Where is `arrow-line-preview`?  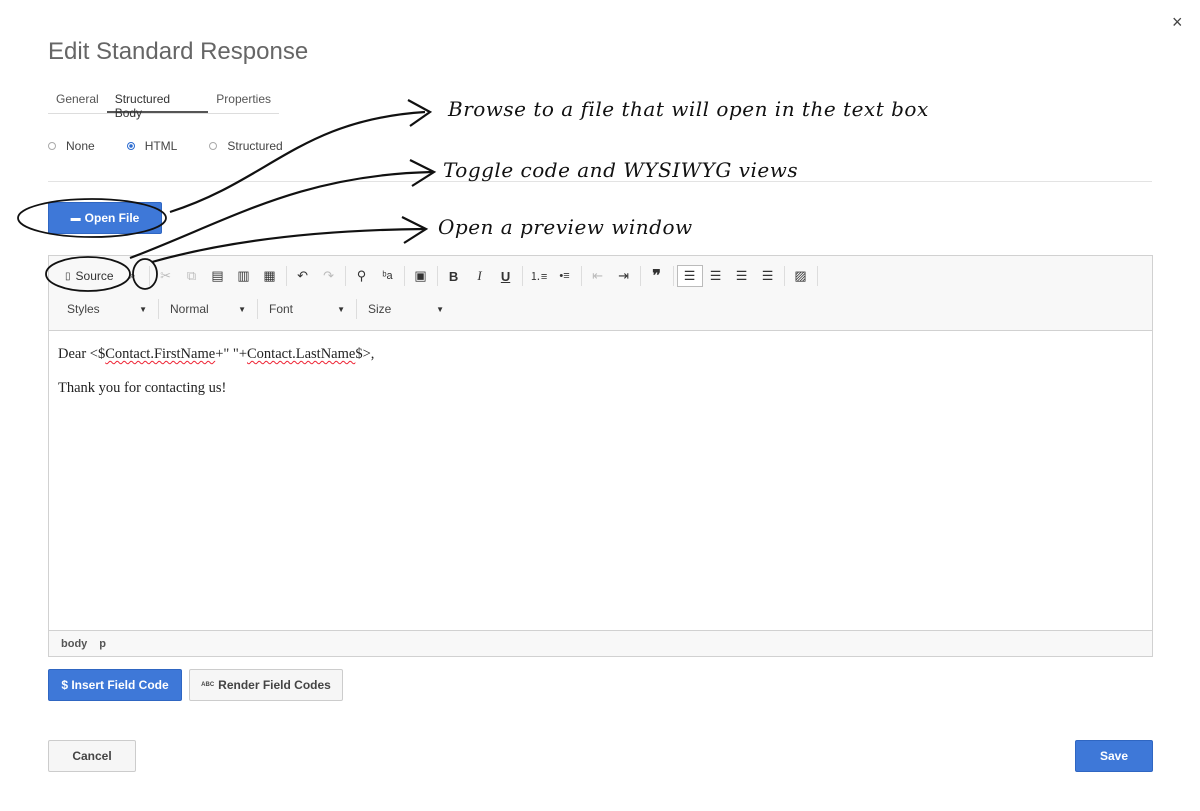
arrow-line-preview is located at coordinates (288, 245).